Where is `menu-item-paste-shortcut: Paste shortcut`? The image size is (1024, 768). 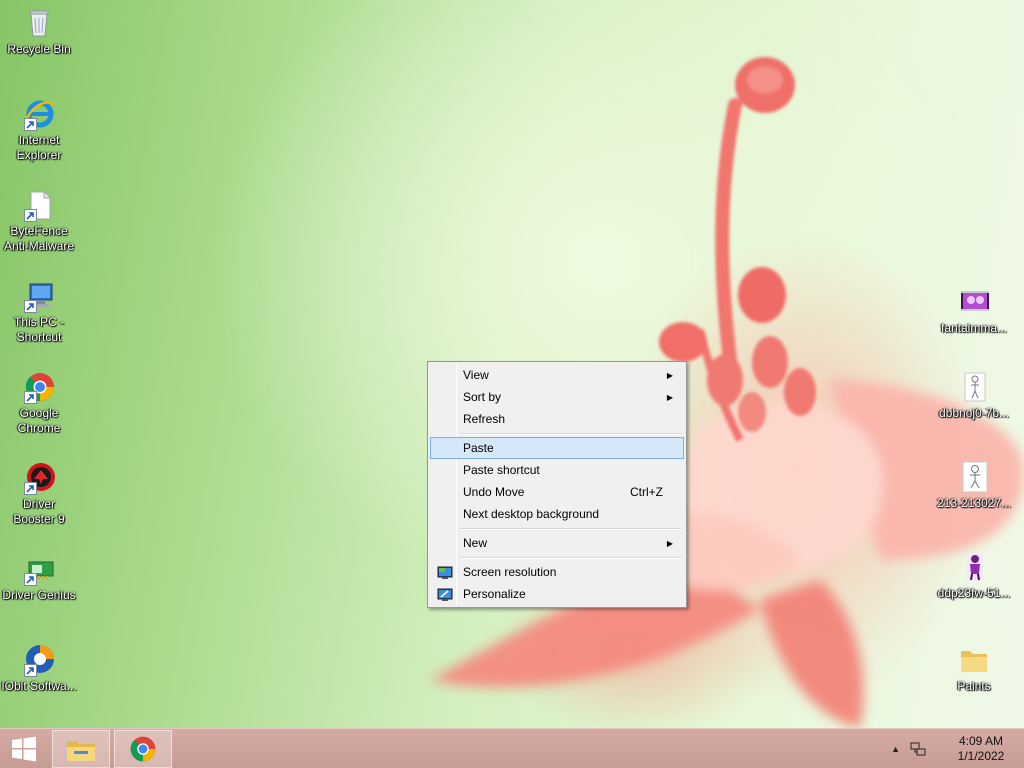 menu-item-paste-shortcut: Paste shortcut is located at coordinates (557, 470).